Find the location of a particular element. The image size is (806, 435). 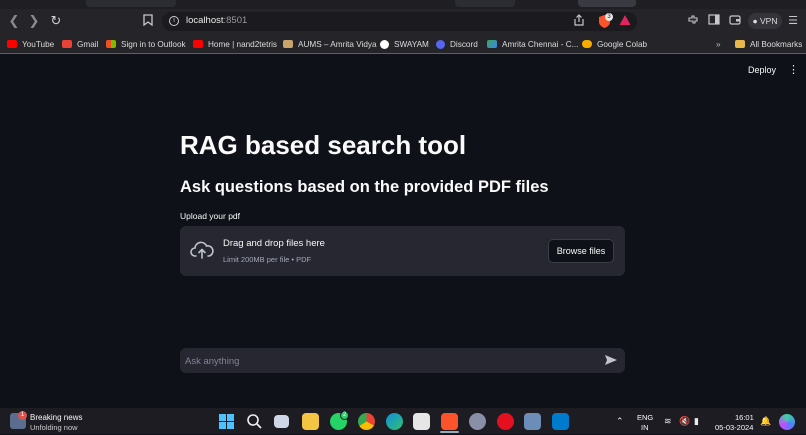

browse-files-button: Browse files is located at coordinates (581, 251).